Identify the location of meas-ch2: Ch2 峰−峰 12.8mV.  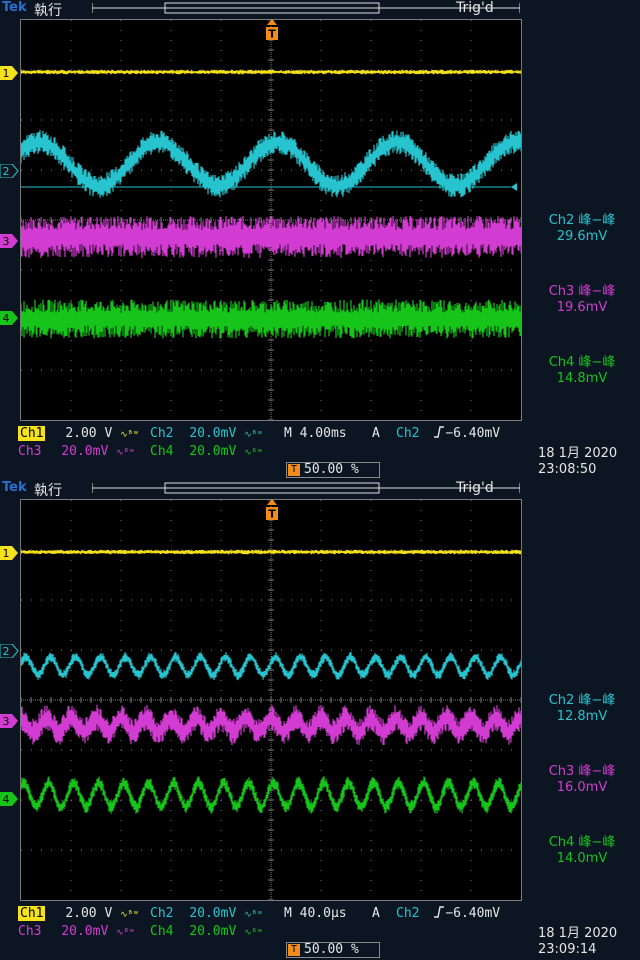
(582, 709).